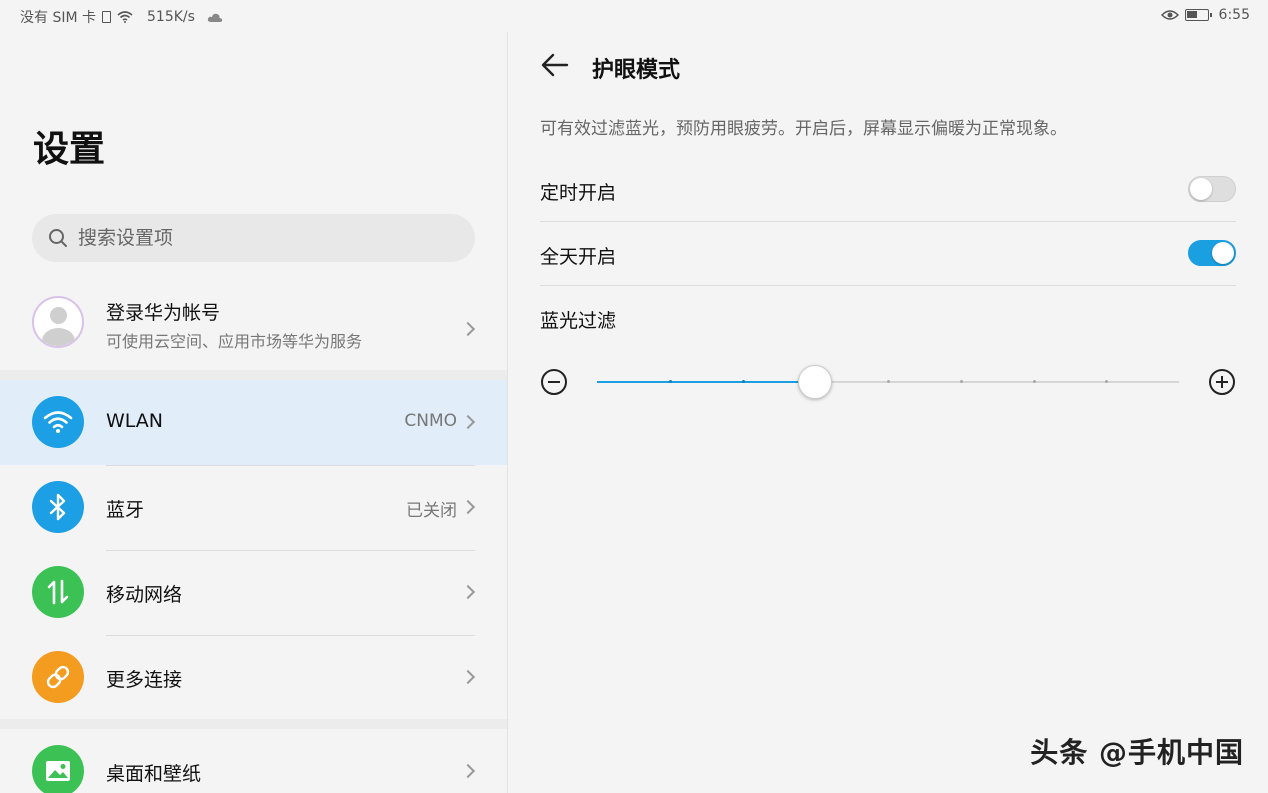  I want to click on slider-track, so click(888, 382).